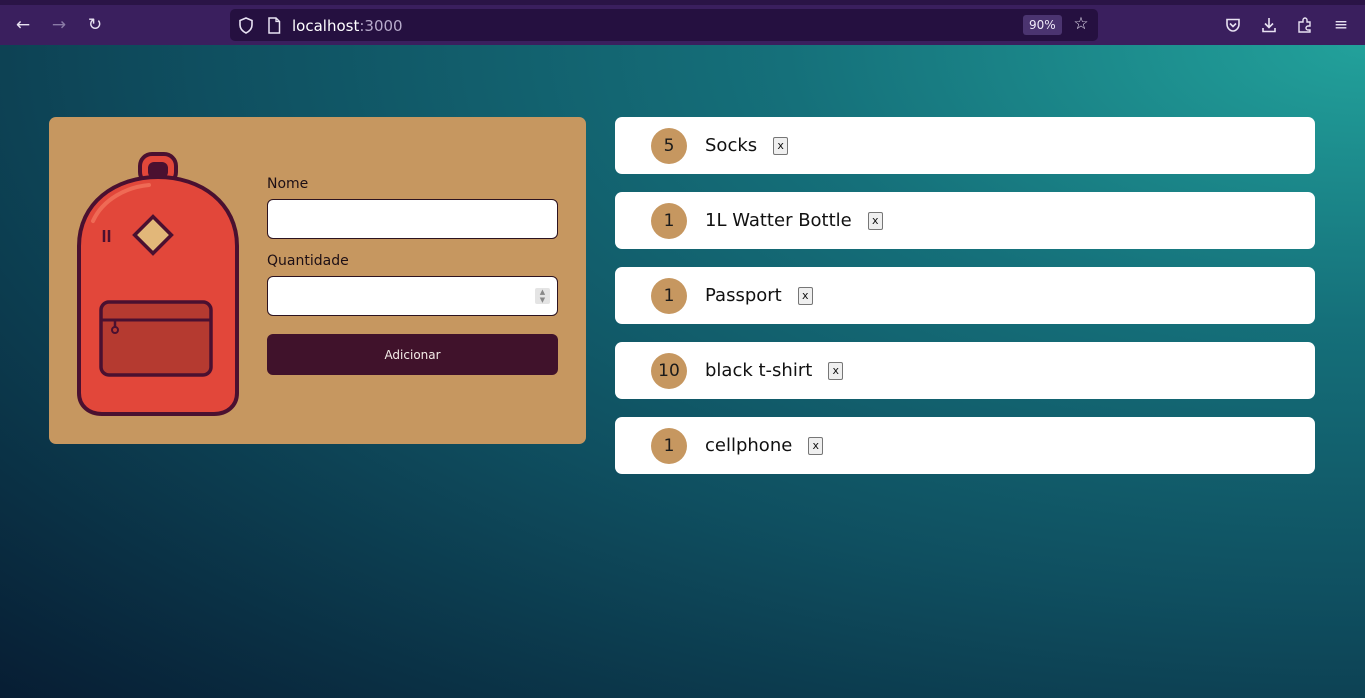 The width and height of the screenshot is (1365, 698). I want to click on page-icon, so click(274, 25).